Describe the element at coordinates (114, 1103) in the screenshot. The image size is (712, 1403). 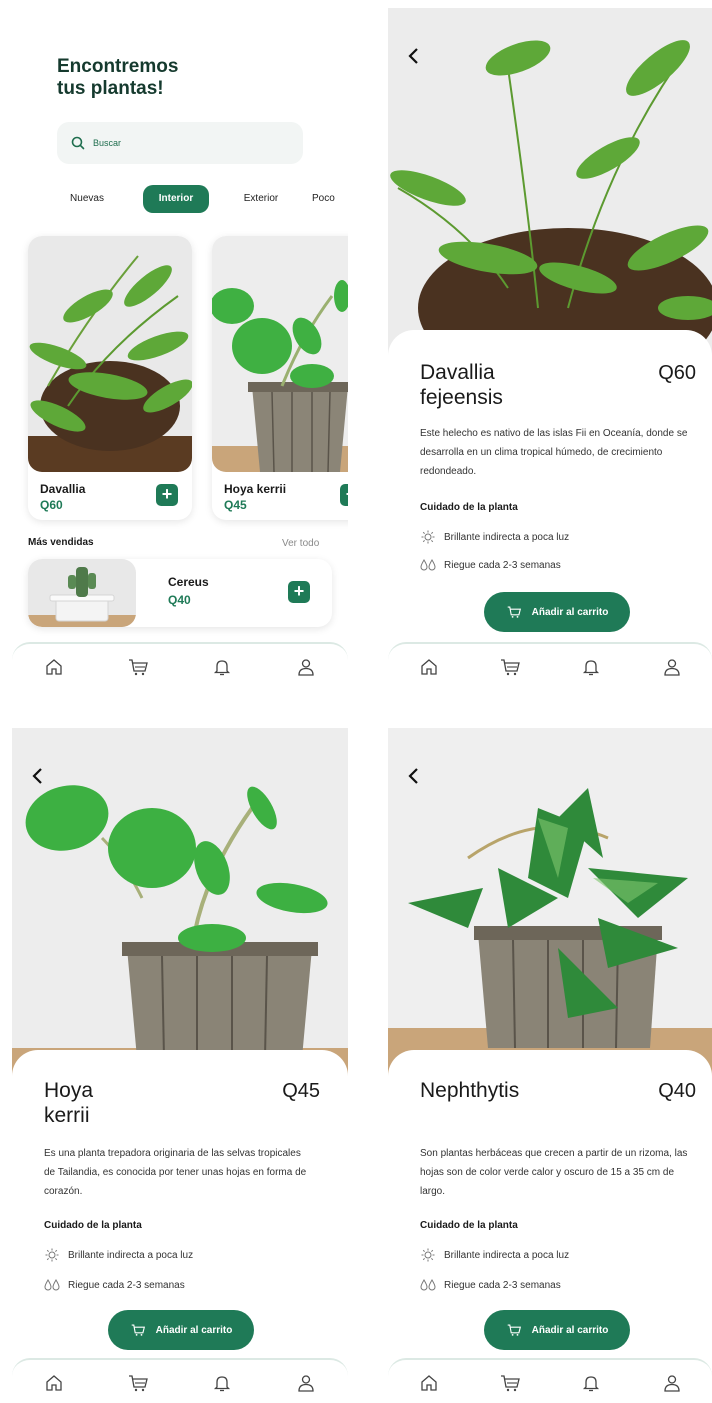
I see `plant-name: Hoya kerrii` at that location.